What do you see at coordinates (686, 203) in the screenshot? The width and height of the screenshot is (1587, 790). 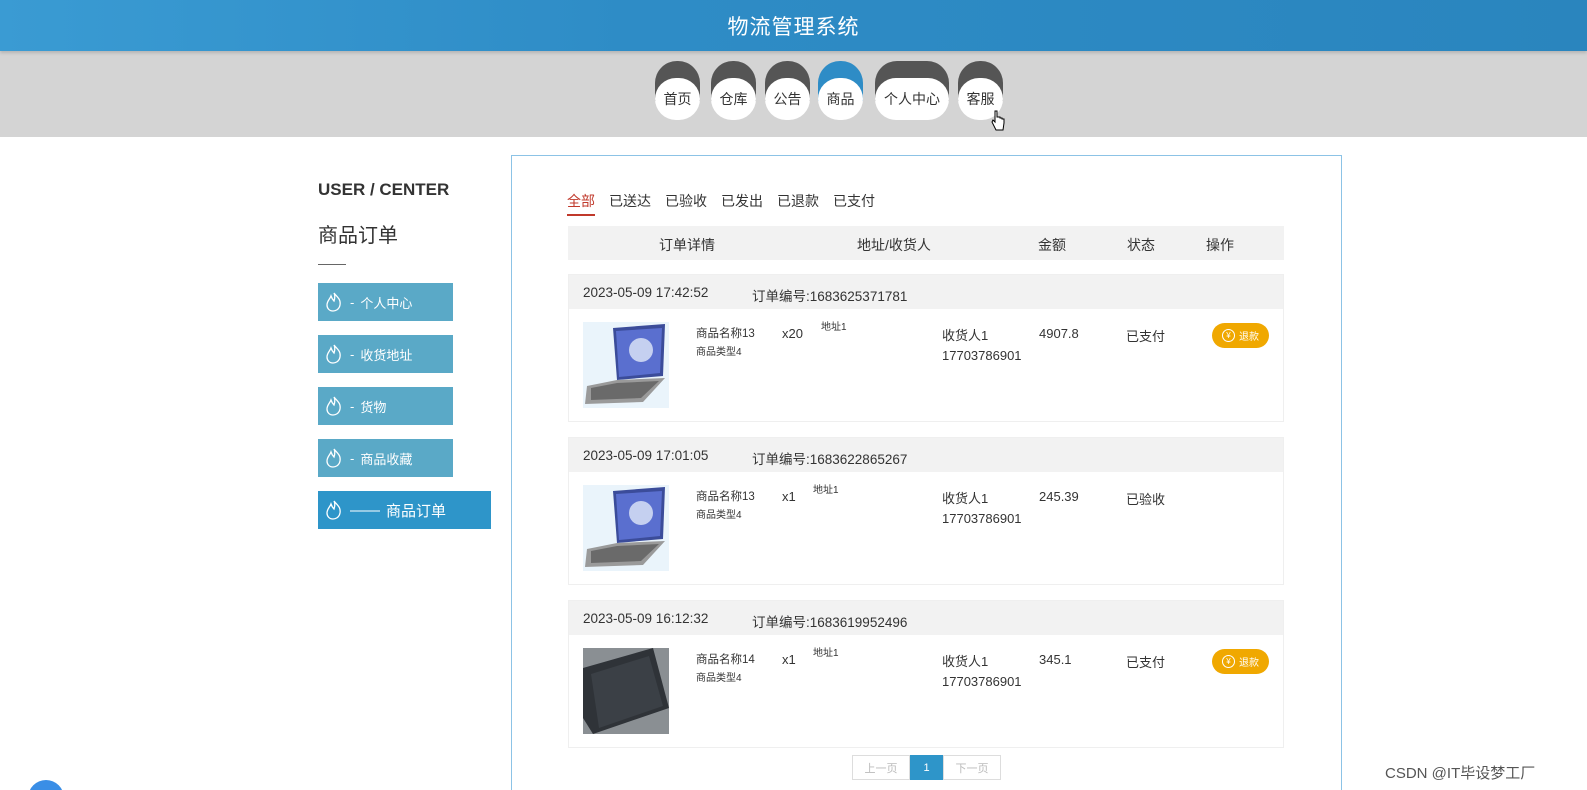 I see `tab-accepted: 已验收` at bounding box center [686, 203].